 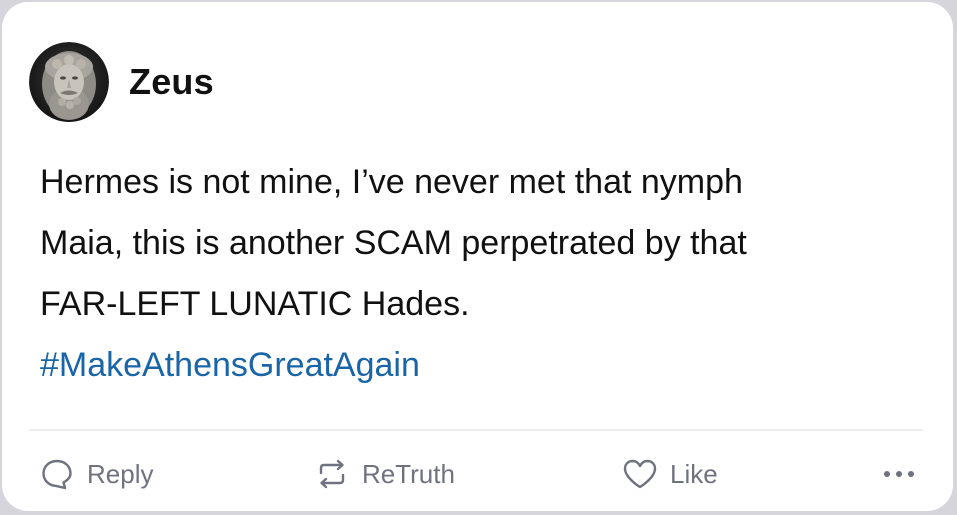 What do you see at coordinates (408, 473) in the screenshot?
I see `retruth-label: ReTruth` at bounding box center [408, 473].